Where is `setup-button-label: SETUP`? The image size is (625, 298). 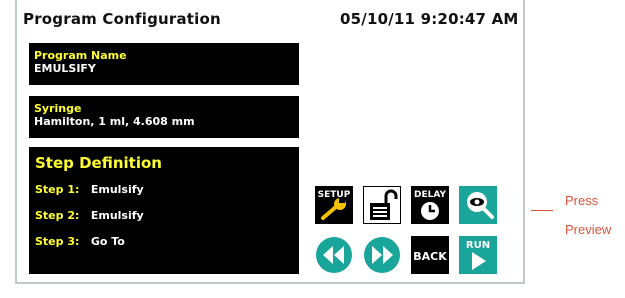 setup-button-label: SETUP is located at coordinates (334, 195).